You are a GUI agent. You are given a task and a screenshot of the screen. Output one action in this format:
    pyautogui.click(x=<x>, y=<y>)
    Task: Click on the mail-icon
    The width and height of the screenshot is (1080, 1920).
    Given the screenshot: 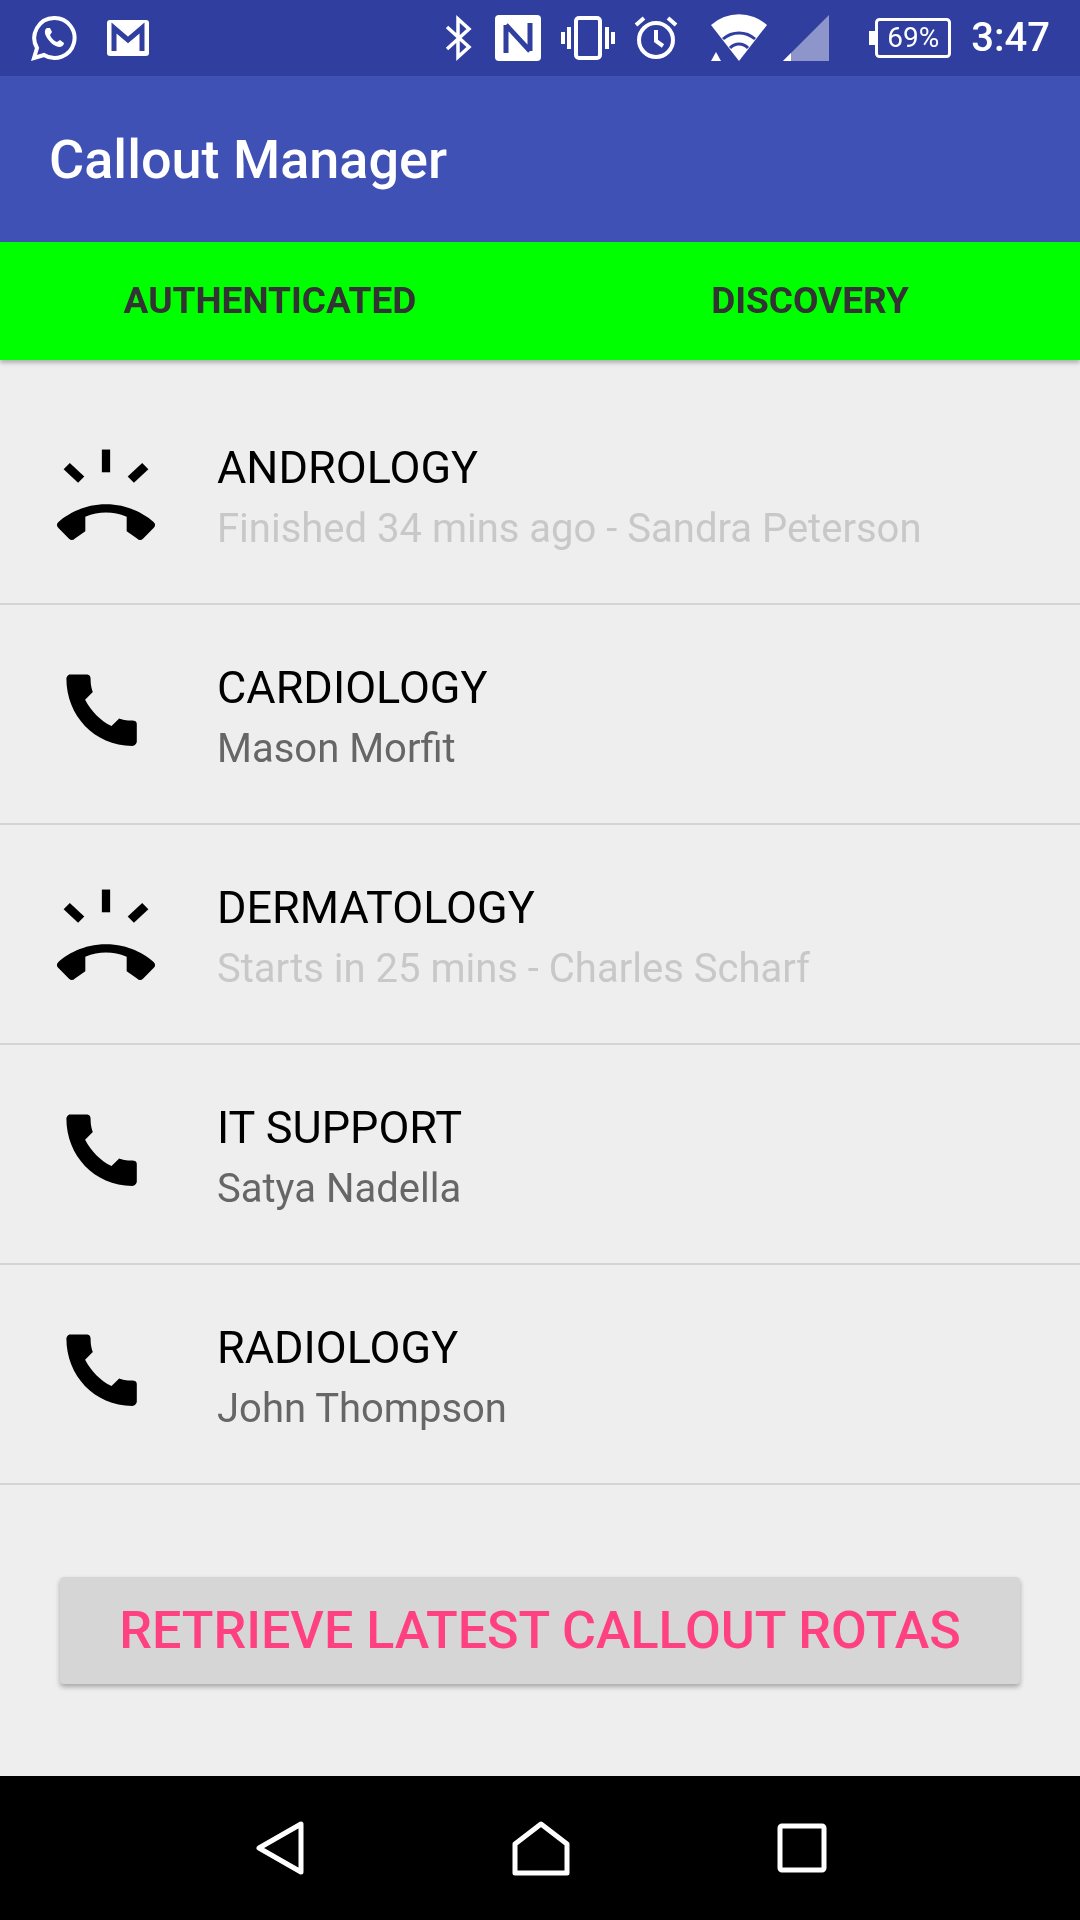 What is the action you would take?
    pyautogui.click(x=128, y=38)
    